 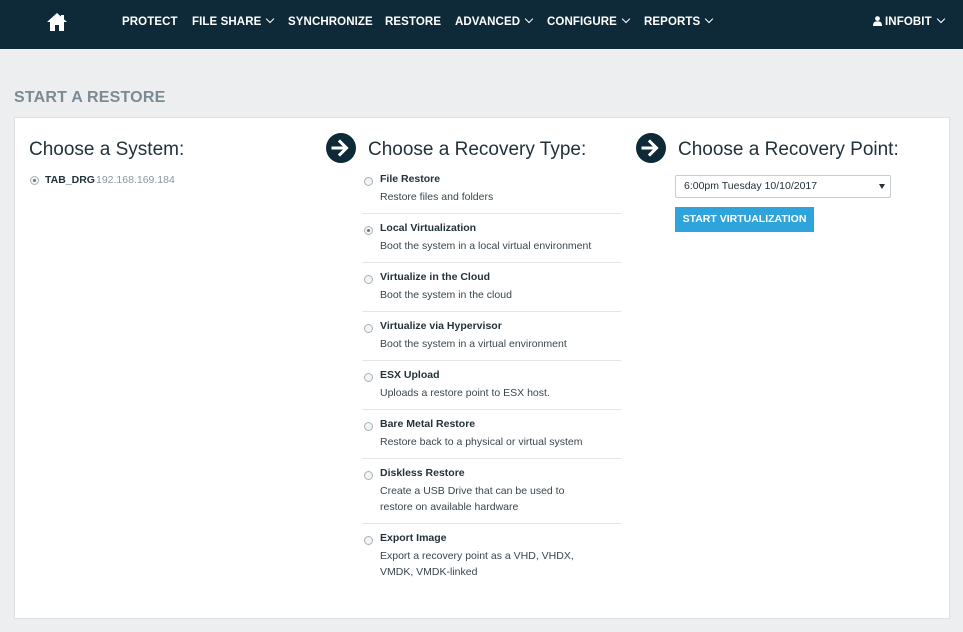 What do you see at coordinates (330, 22) in the screenshot?
I see `nav-synchronize: SYNCHRONIZE` at bounding box center [330, 22].